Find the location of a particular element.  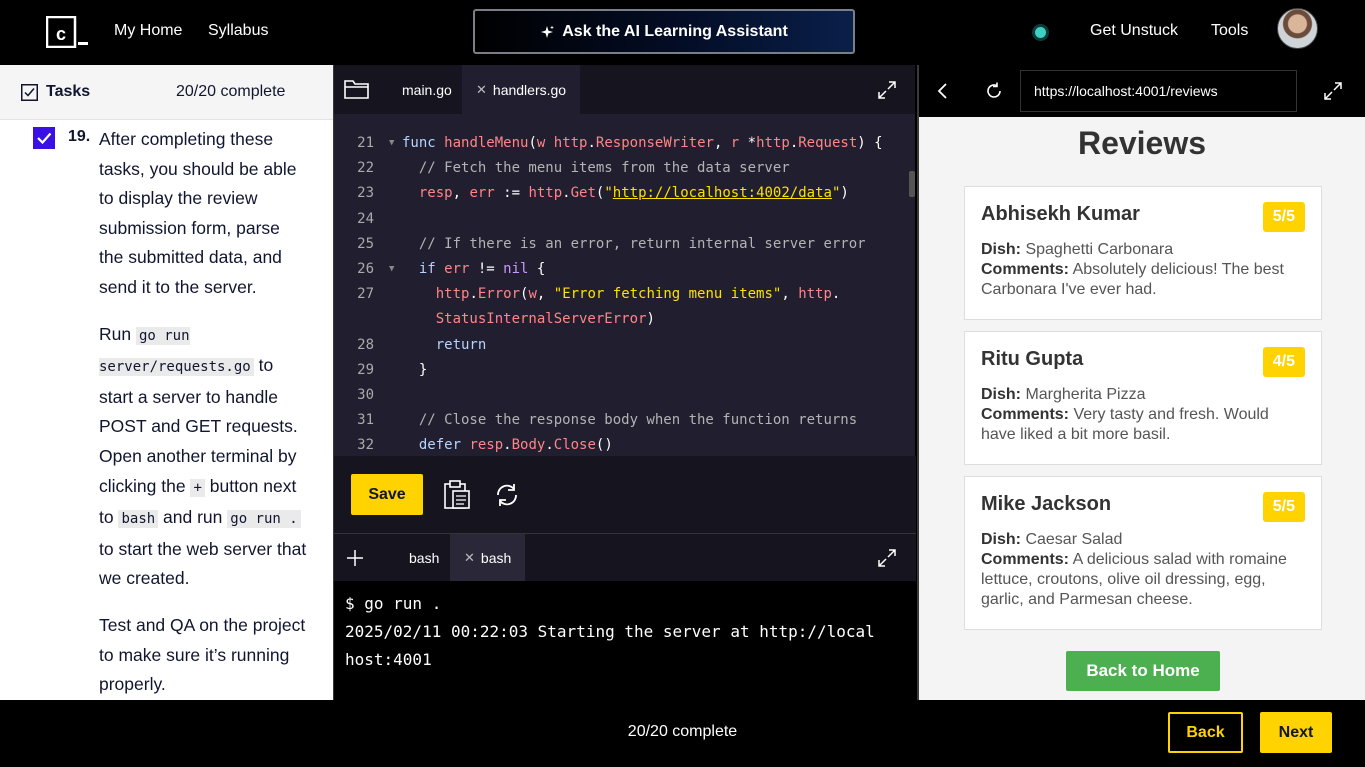

editor-scrollbar is located at coordinates (912, 184).